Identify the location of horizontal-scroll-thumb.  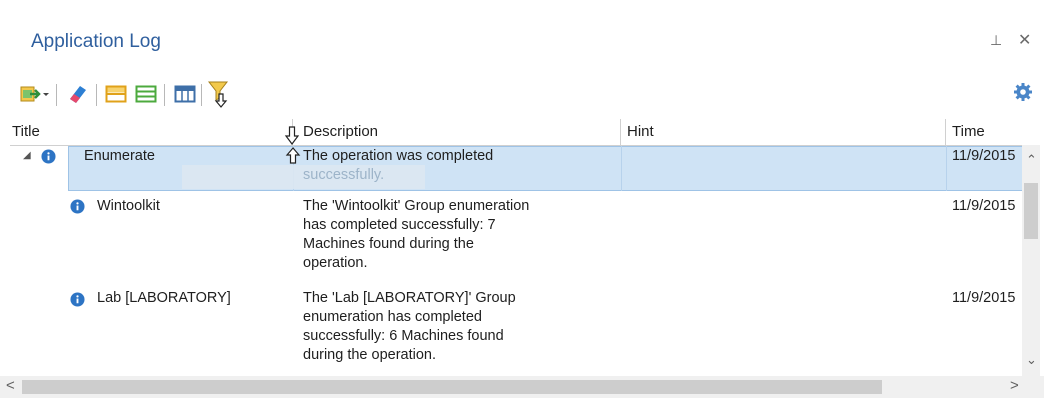
(452, 387).